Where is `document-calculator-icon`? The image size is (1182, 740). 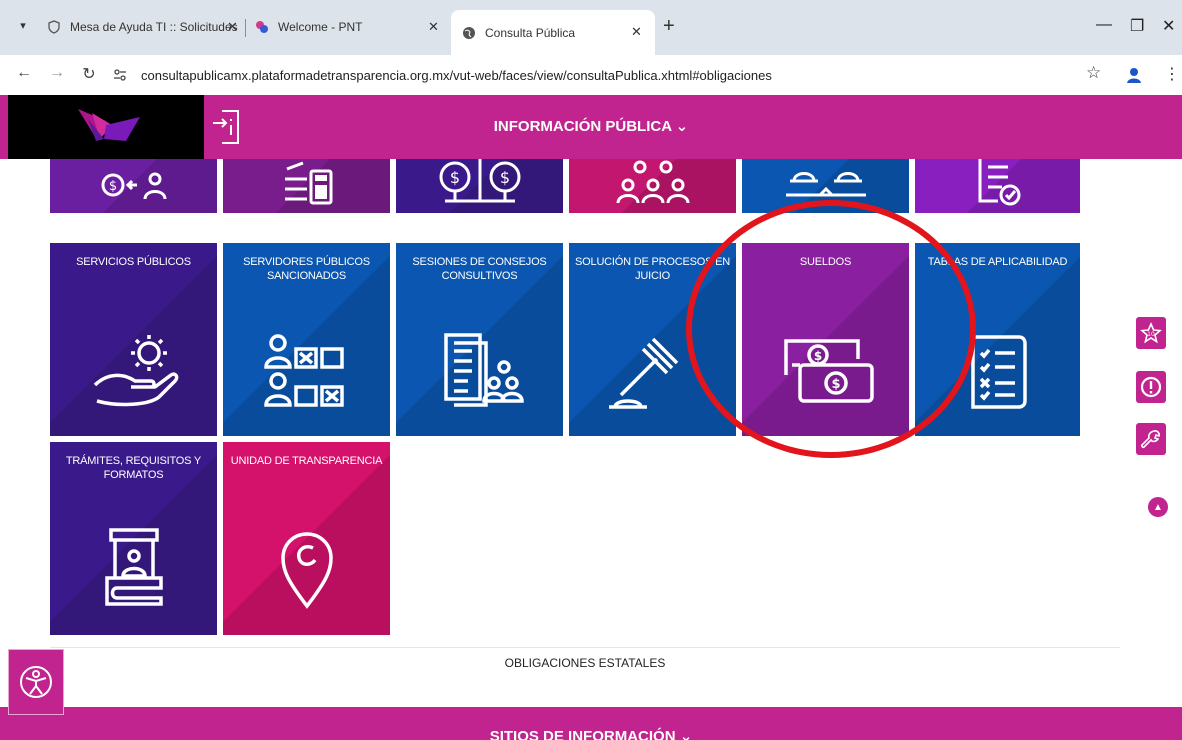
document-calculator-icon is located at coordinates (308, 183).